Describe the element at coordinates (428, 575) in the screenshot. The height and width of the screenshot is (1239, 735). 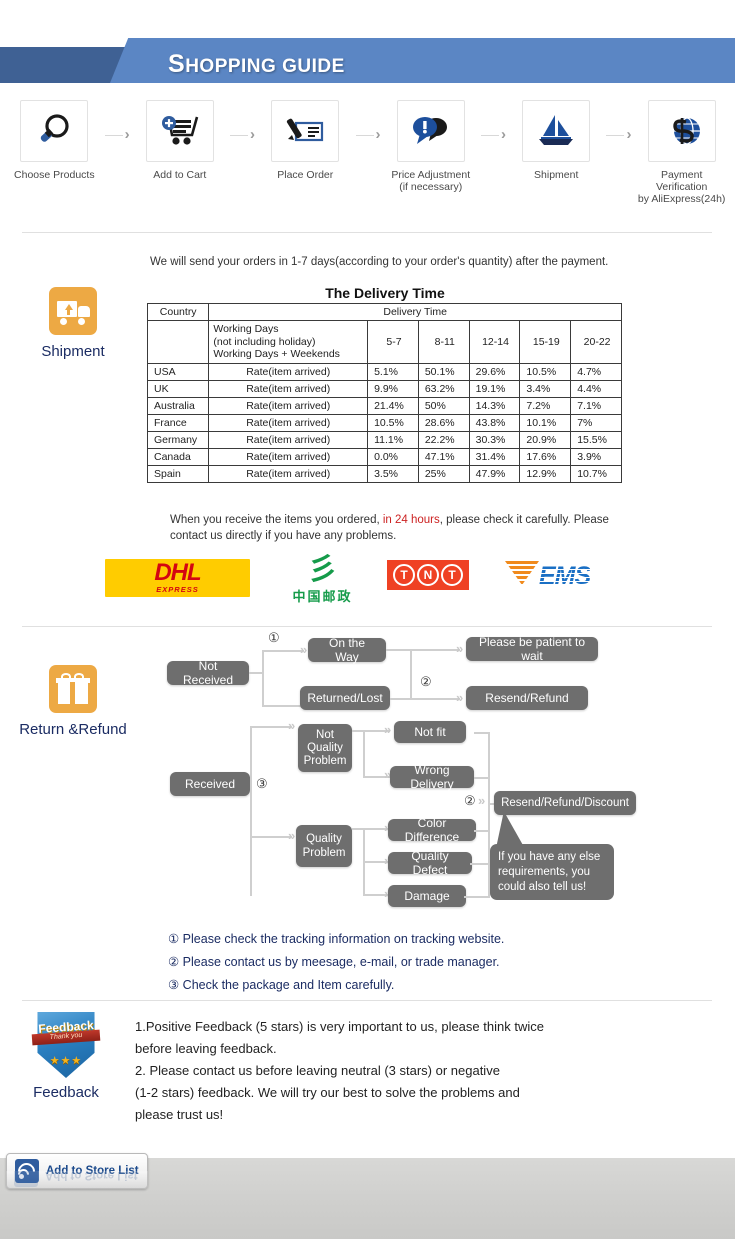
I see `tnt-logo: T N T` at that location.